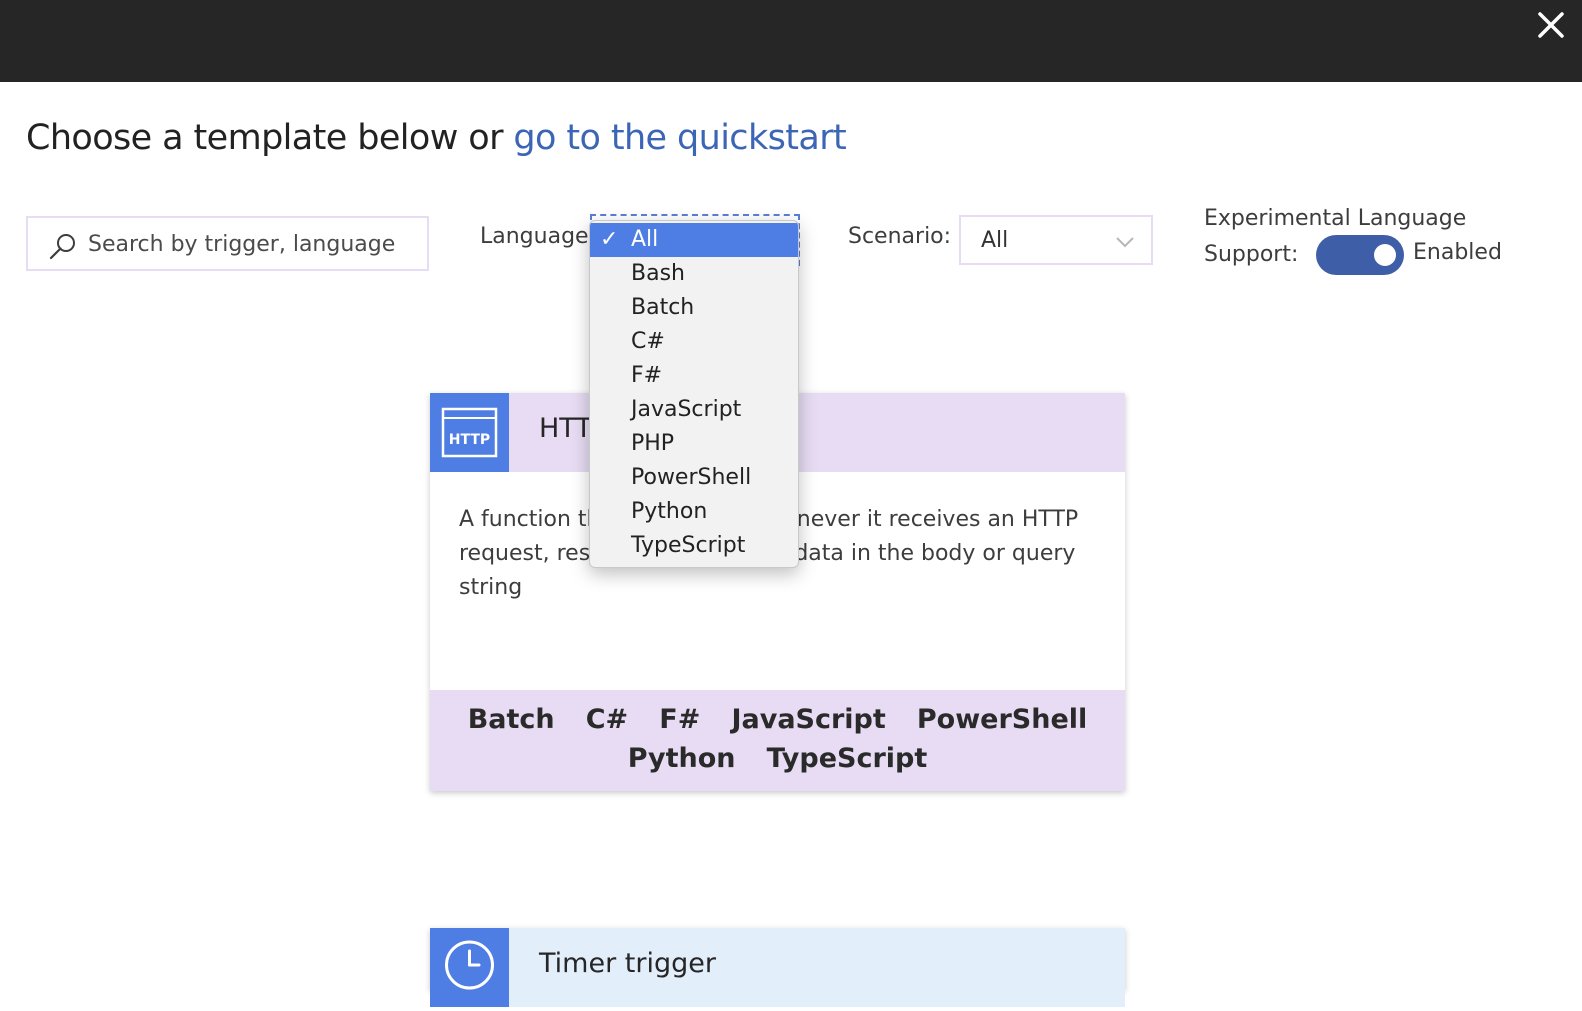 Image resolution: width=1582 pixels, height=1011 pixels. I want to click on language-tag: Python, so click(681, 758).